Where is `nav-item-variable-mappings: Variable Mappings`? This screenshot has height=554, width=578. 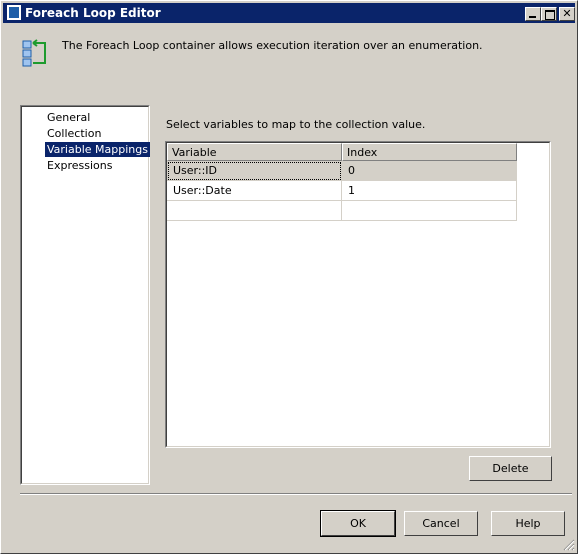 nav-item-variable-mappings: Variable Mappings is located at coordinates (97, 149).